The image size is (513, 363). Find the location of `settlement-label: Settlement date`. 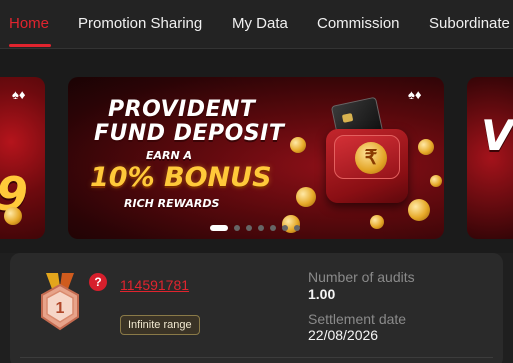

settlement-label: Settlement date is located at coordinates (357, 319).